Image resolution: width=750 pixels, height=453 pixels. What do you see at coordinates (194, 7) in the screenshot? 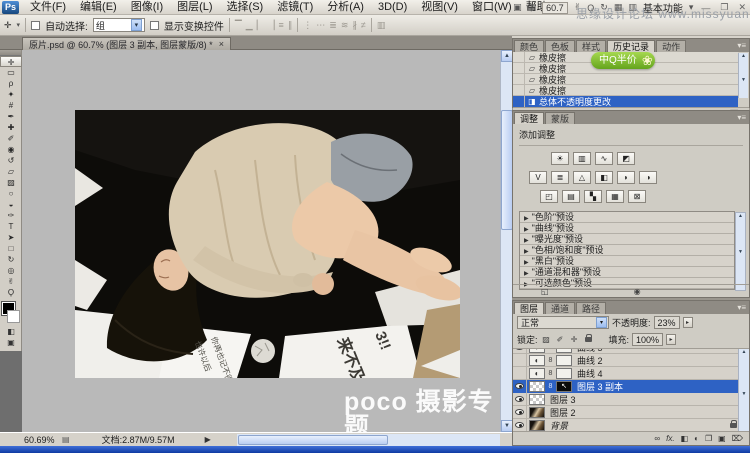
I see `menu-layer: 图层(L)` at bounding box center [194, 7].